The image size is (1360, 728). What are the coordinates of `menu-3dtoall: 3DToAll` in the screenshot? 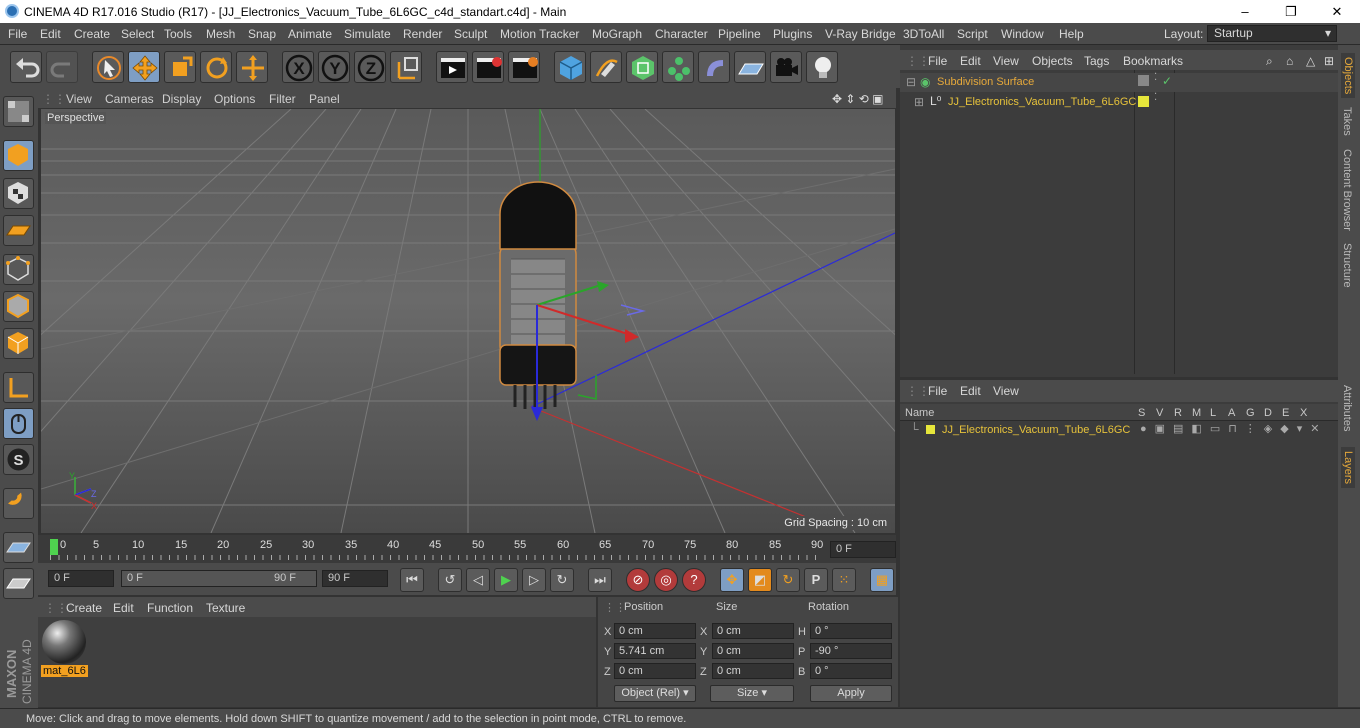 It's located at (923, 34).